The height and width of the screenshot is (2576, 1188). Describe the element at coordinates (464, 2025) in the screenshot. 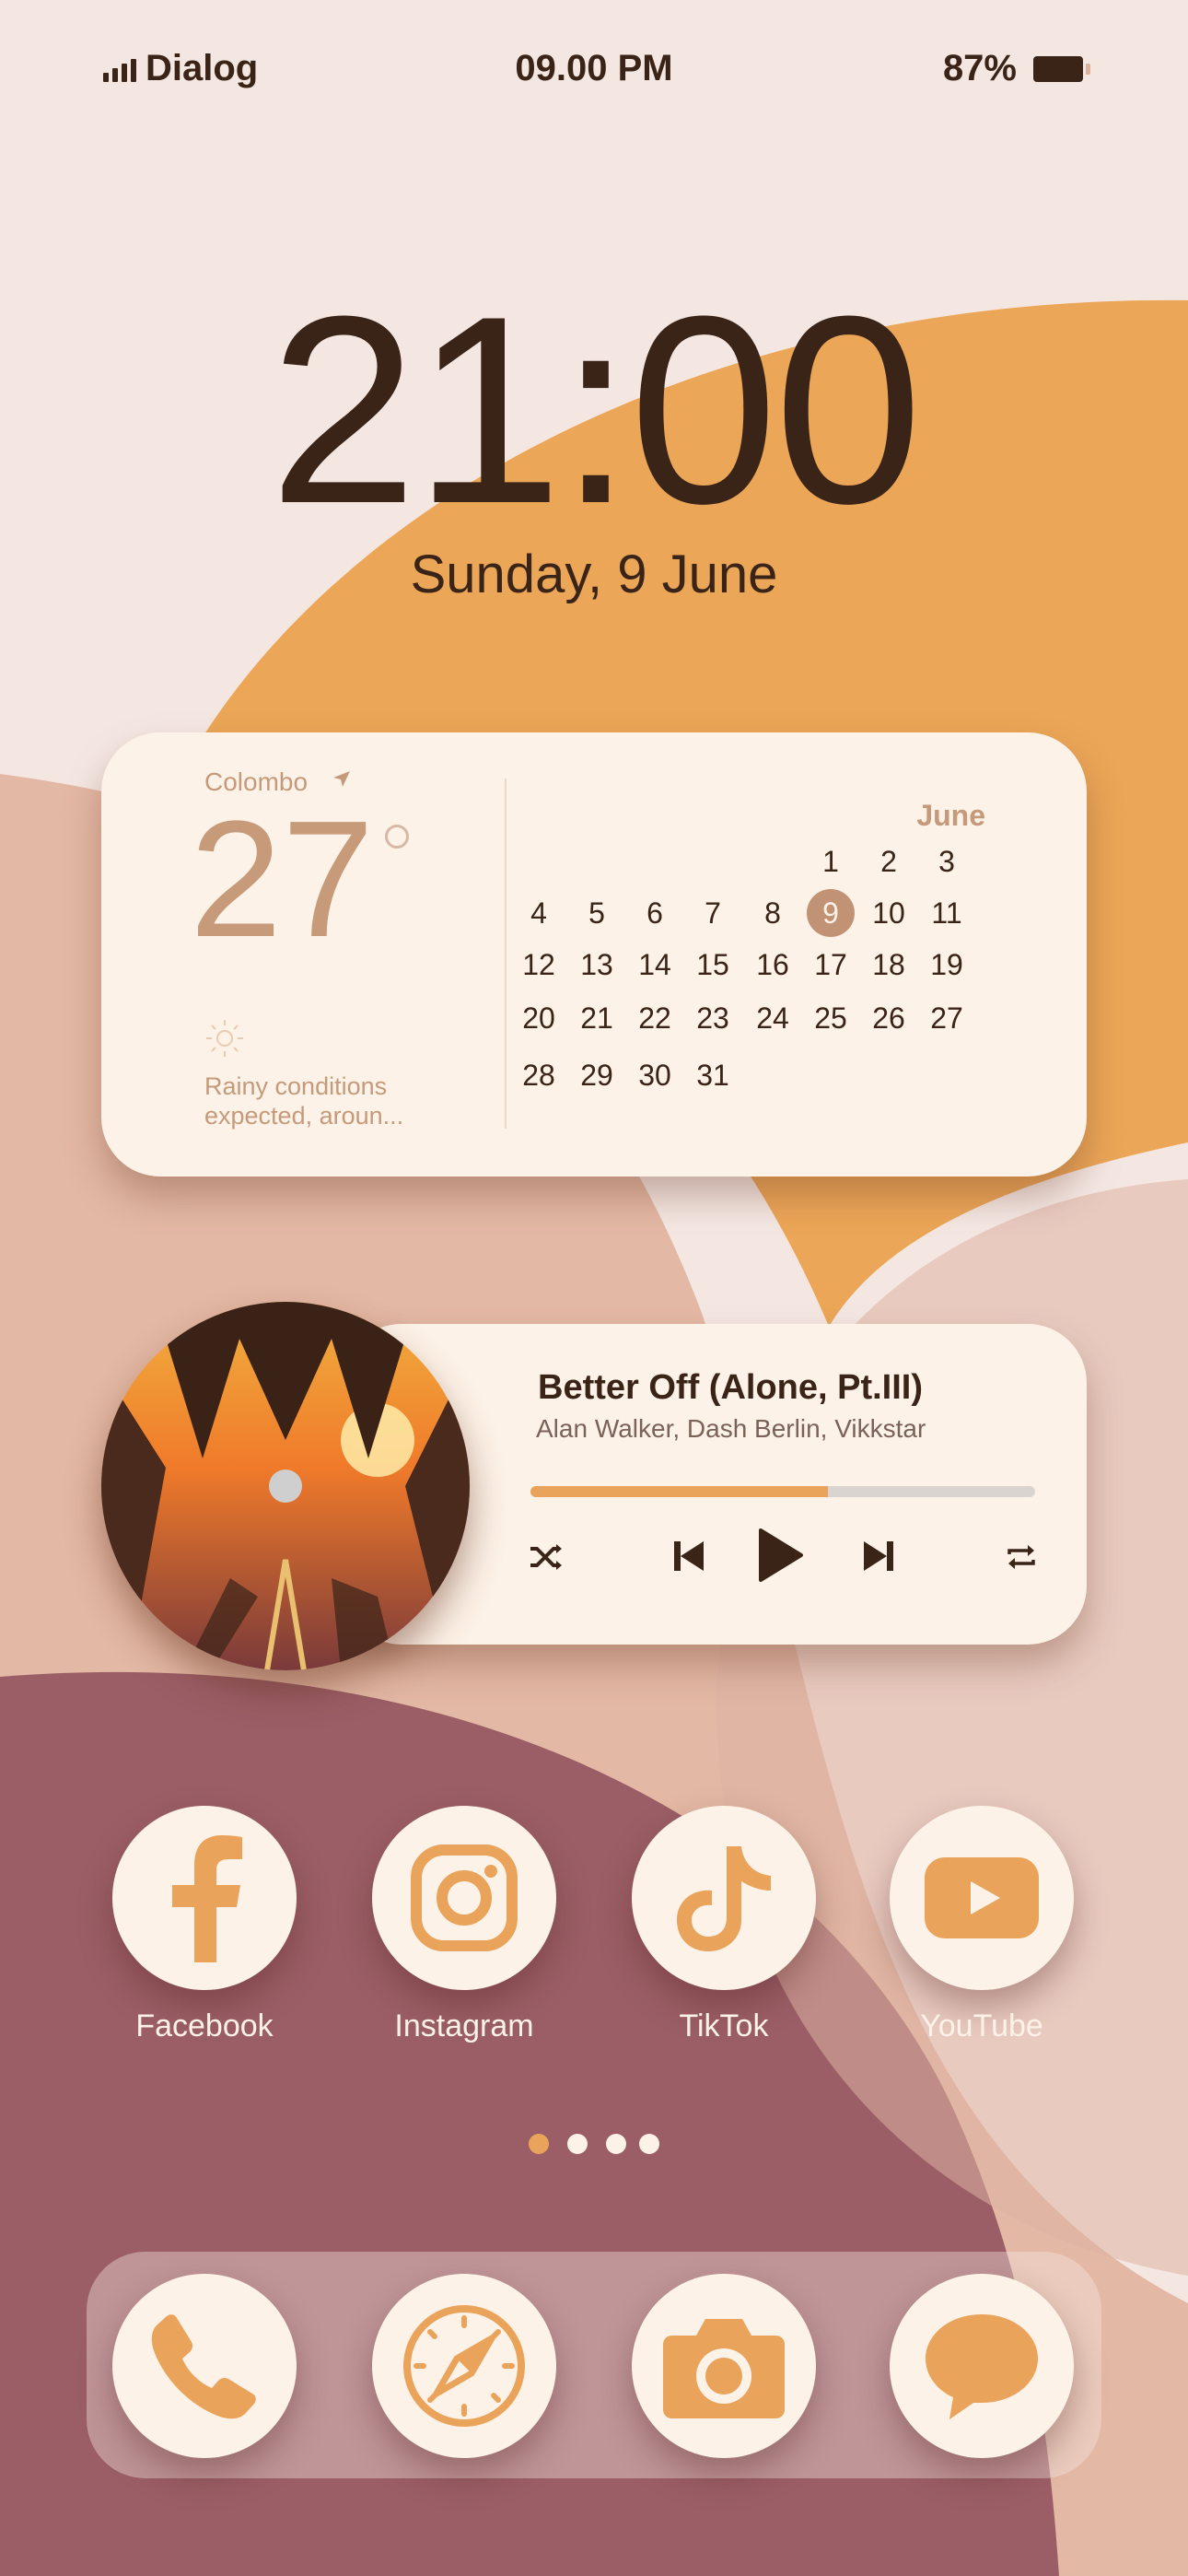

I see `instagram-label: Instagram` at that location.